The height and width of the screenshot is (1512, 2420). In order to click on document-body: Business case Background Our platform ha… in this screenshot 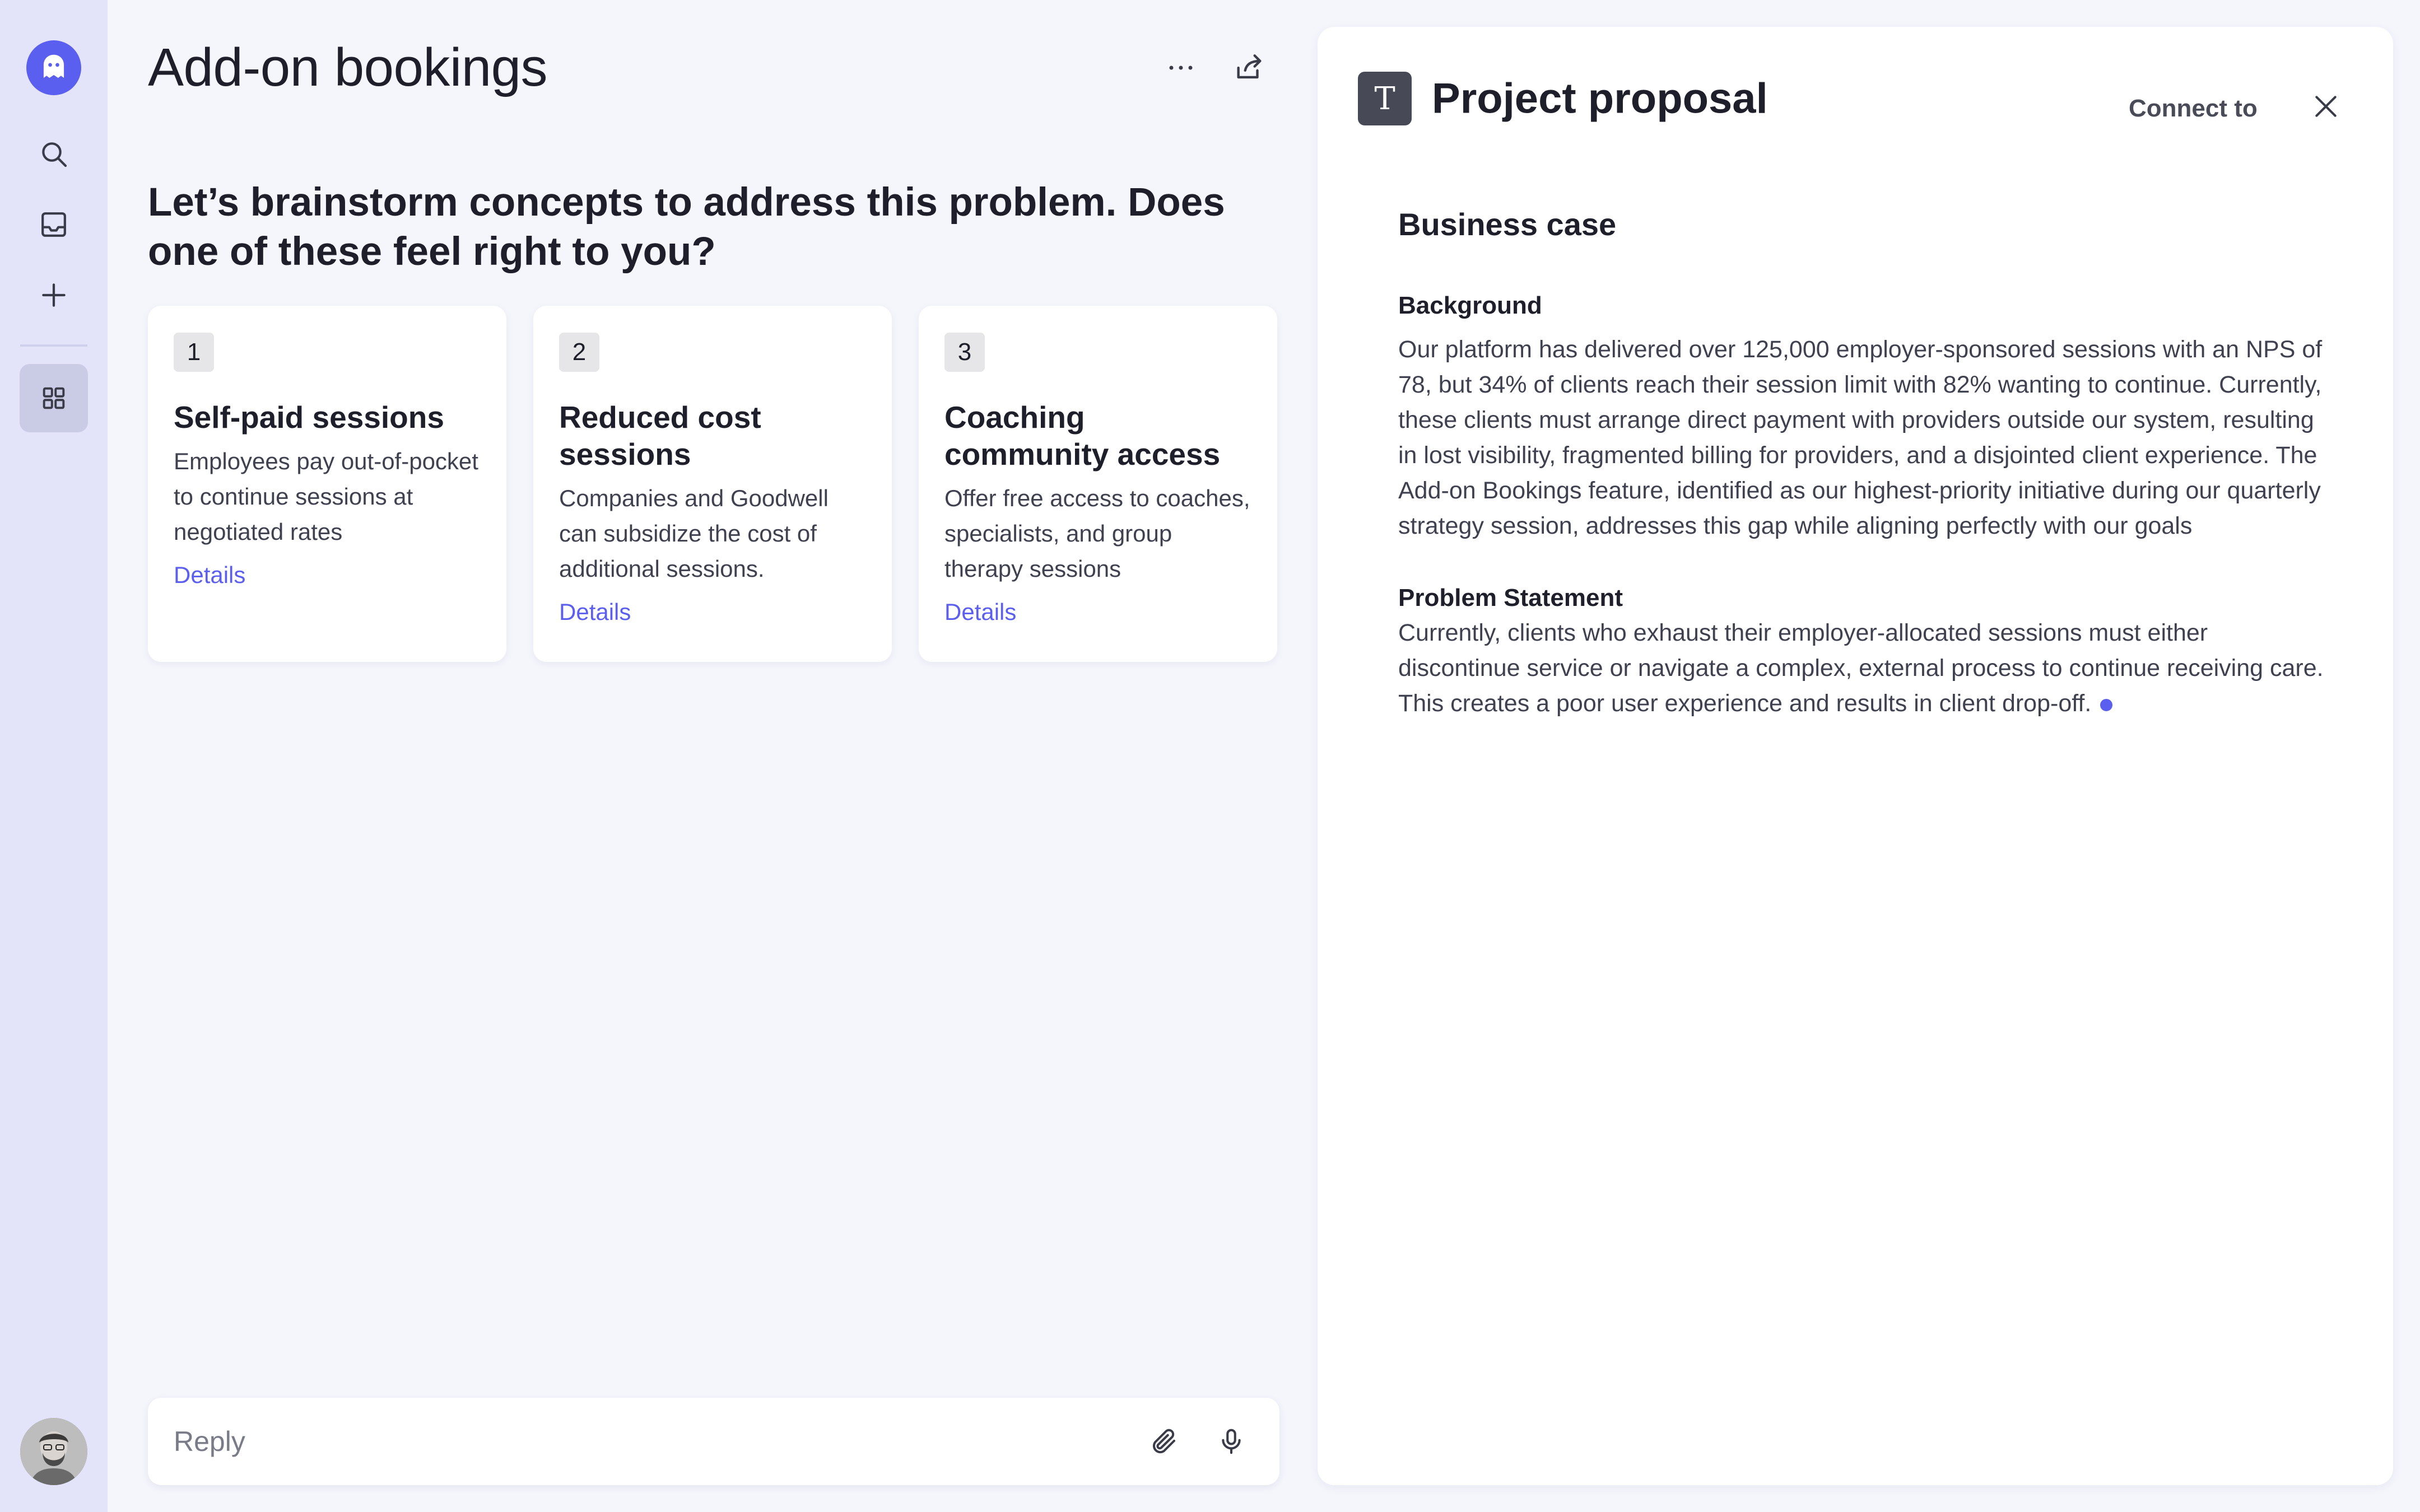, I will do `click(1863, 464)`.